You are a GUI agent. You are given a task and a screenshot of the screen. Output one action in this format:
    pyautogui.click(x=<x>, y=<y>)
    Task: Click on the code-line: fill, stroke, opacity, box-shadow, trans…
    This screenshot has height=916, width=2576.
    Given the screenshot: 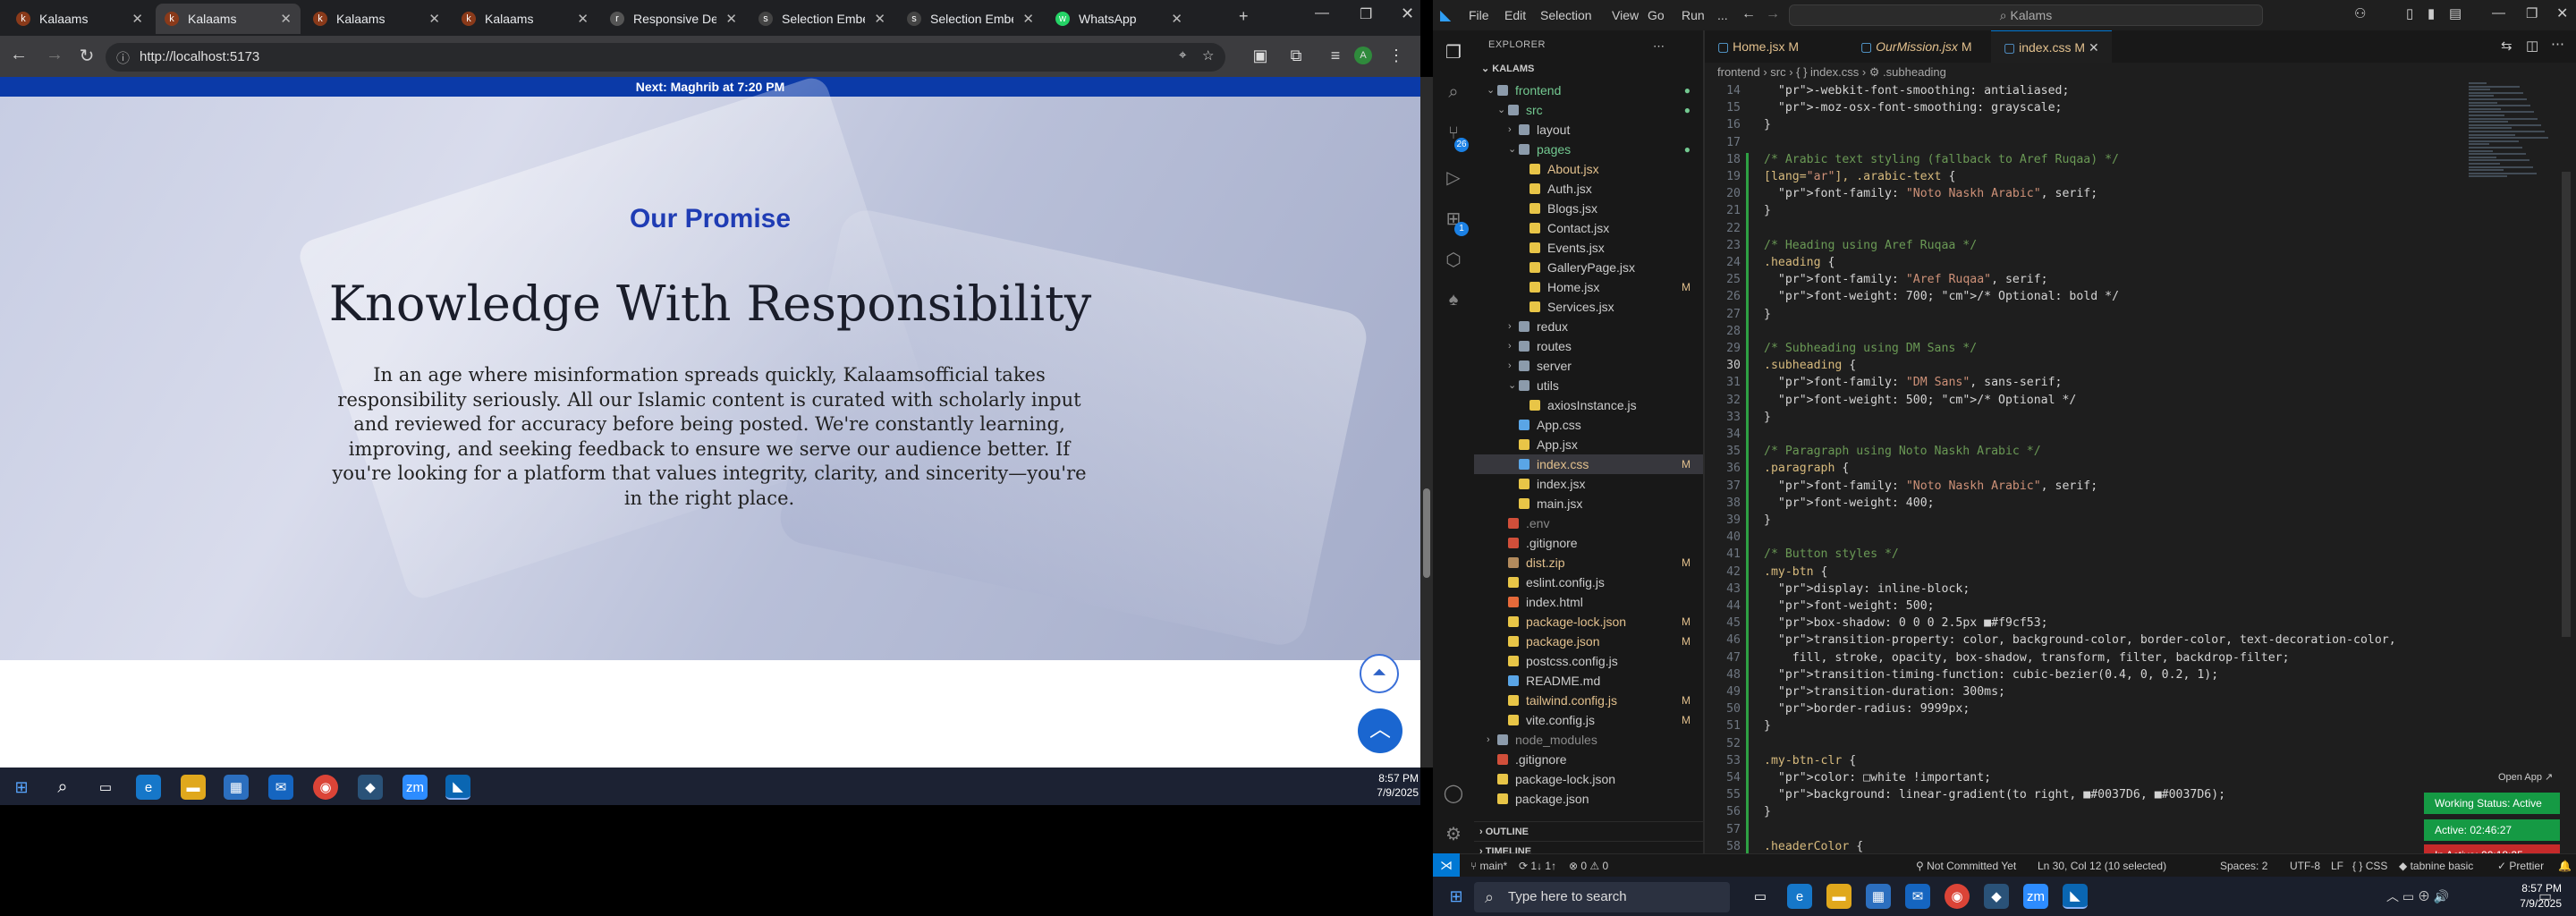 What is the action you would take?
    pyautogui.click(x=2027, y=658)
    